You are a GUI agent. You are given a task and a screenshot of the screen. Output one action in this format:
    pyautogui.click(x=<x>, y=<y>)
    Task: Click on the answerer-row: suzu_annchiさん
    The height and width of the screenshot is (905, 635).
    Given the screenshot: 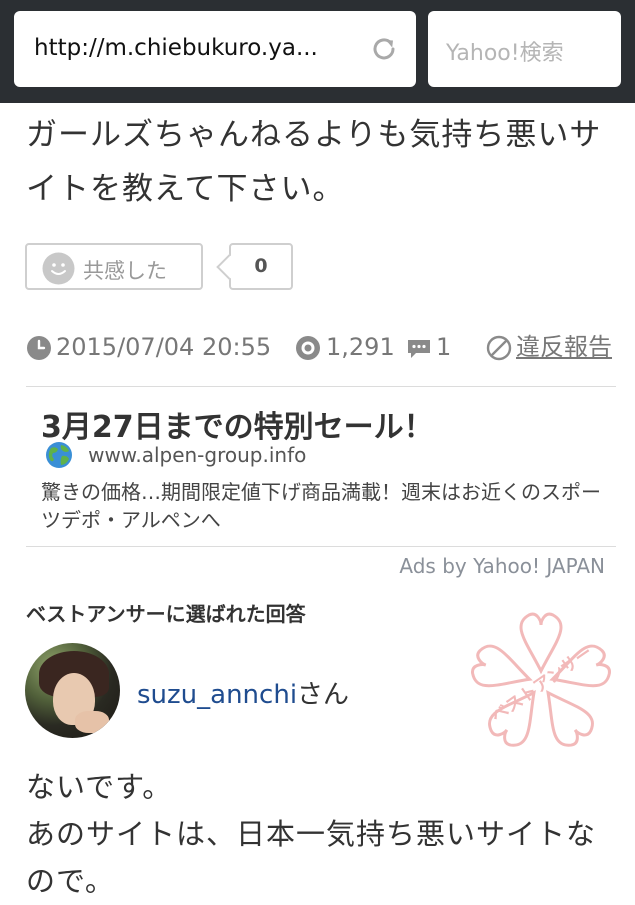 What is the action you would take?
    pyautogui.click(x=243, y=692)
    